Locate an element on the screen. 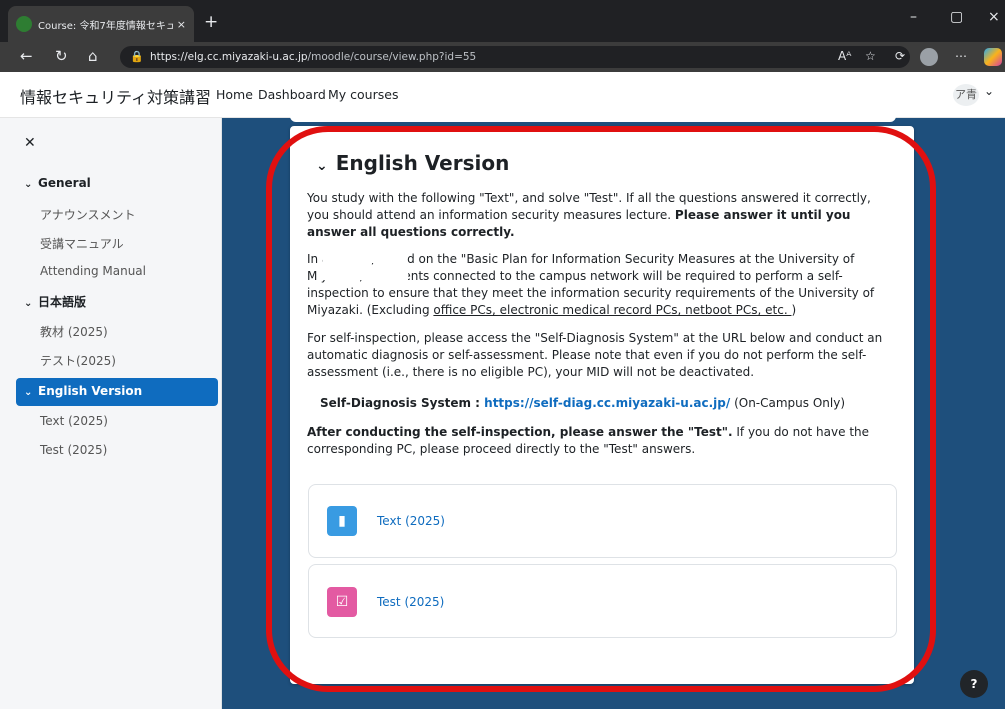 This screenshot has height=709, width=1005. browser-profile-avatar is located at coordinates (929, 57).